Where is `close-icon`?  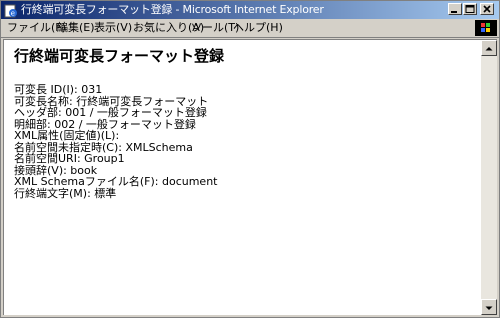 close-icon is located at coordinates (487, 9).